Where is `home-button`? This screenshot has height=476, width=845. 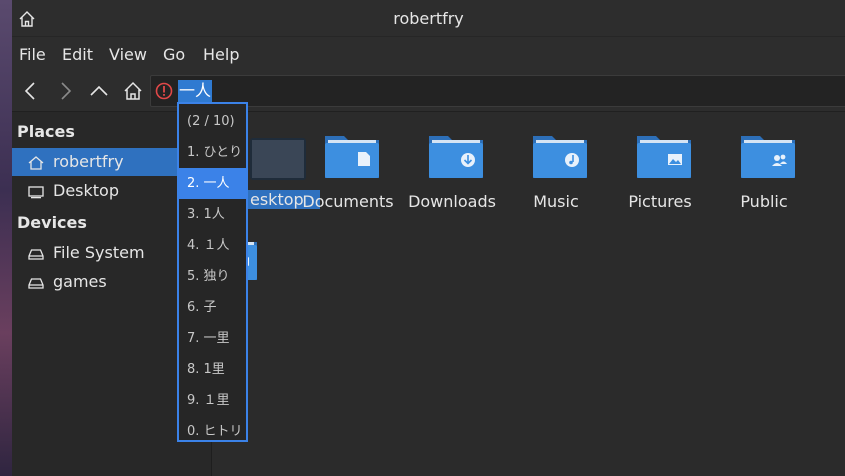
home-button is located at coordinates (133, 91).